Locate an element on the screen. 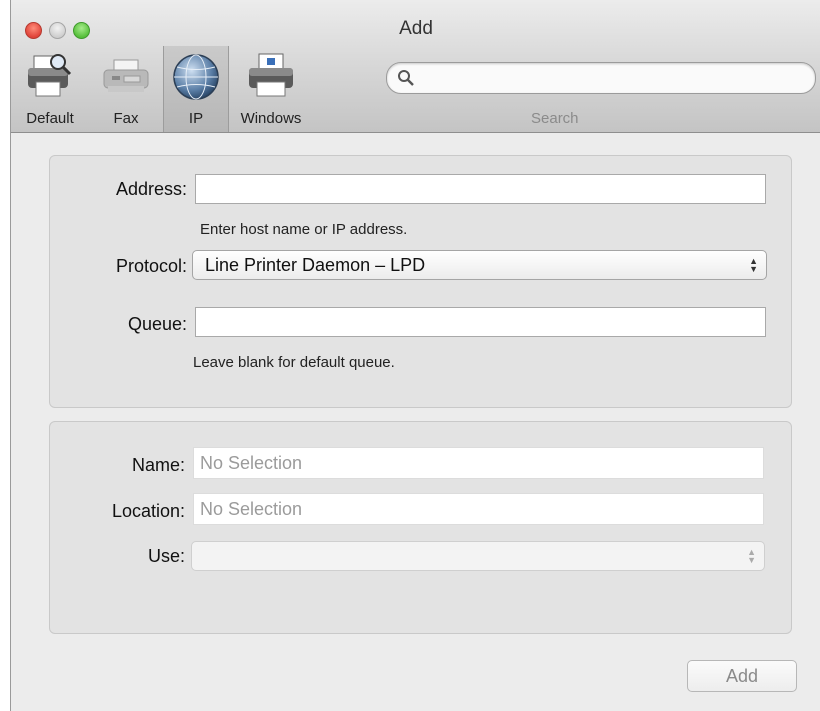 This screenshot has width=820, height=711. fax-icon is located at coordinates (126, 75).